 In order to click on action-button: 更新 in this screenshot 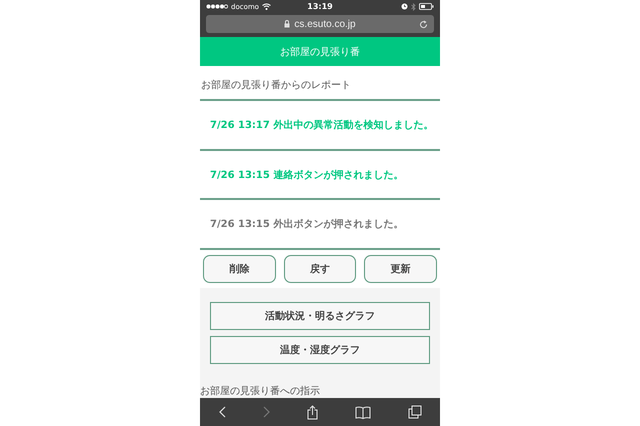, I will do `click(401, 269)`.